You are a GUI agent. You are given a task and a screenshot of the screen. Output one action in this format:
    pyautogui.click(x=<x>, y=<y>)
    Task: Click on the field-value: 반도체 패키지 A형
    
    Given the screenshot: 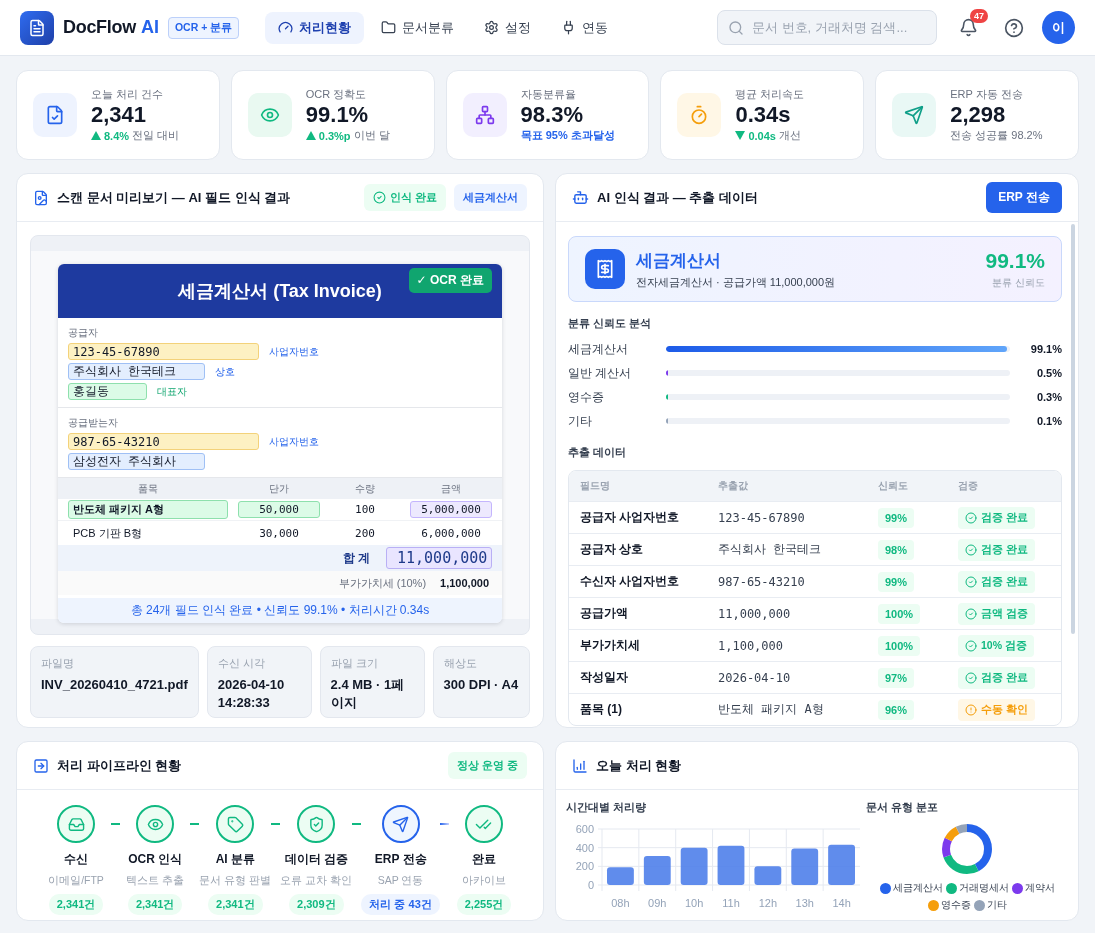 What is the action you would take?
    pyautogui.click(x=771, y=709)
    